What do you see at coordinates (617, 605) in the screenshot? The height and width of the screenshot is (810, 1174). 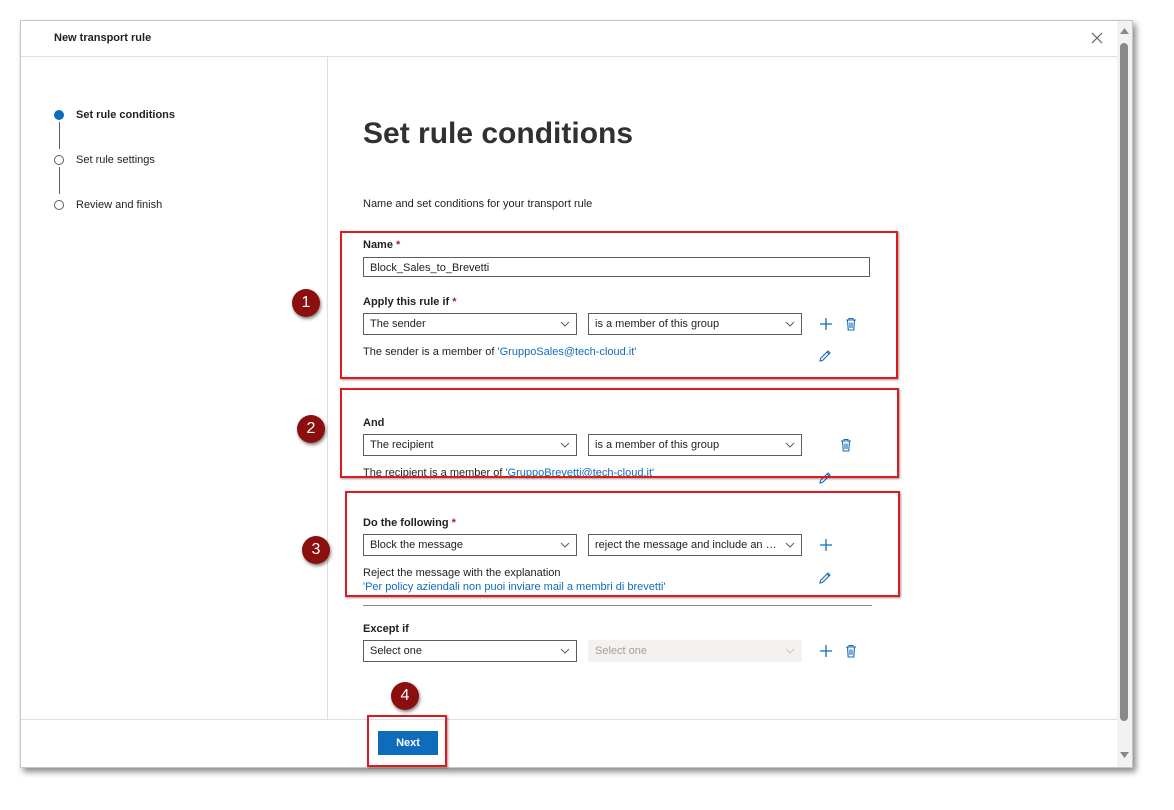 I see `section-divider` at bounding box center [617, 605].